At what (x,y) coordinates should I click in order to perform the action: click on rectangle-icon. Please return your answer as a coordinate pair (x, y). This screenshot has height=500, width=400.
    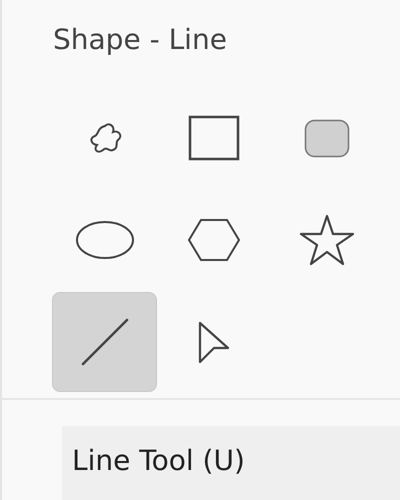
    Looking at the image, I should click on (214, 138).